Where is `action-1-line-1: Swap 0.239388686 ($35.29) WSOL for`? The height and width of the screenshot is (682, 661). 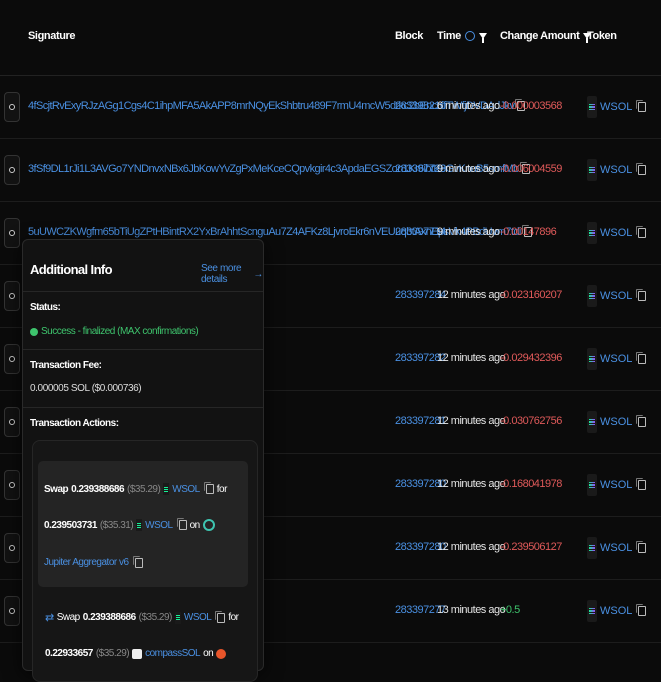 action-1-line-1: Swap 0.239388686 ($35.29) WSOL for is located at coordinates (136, 488).